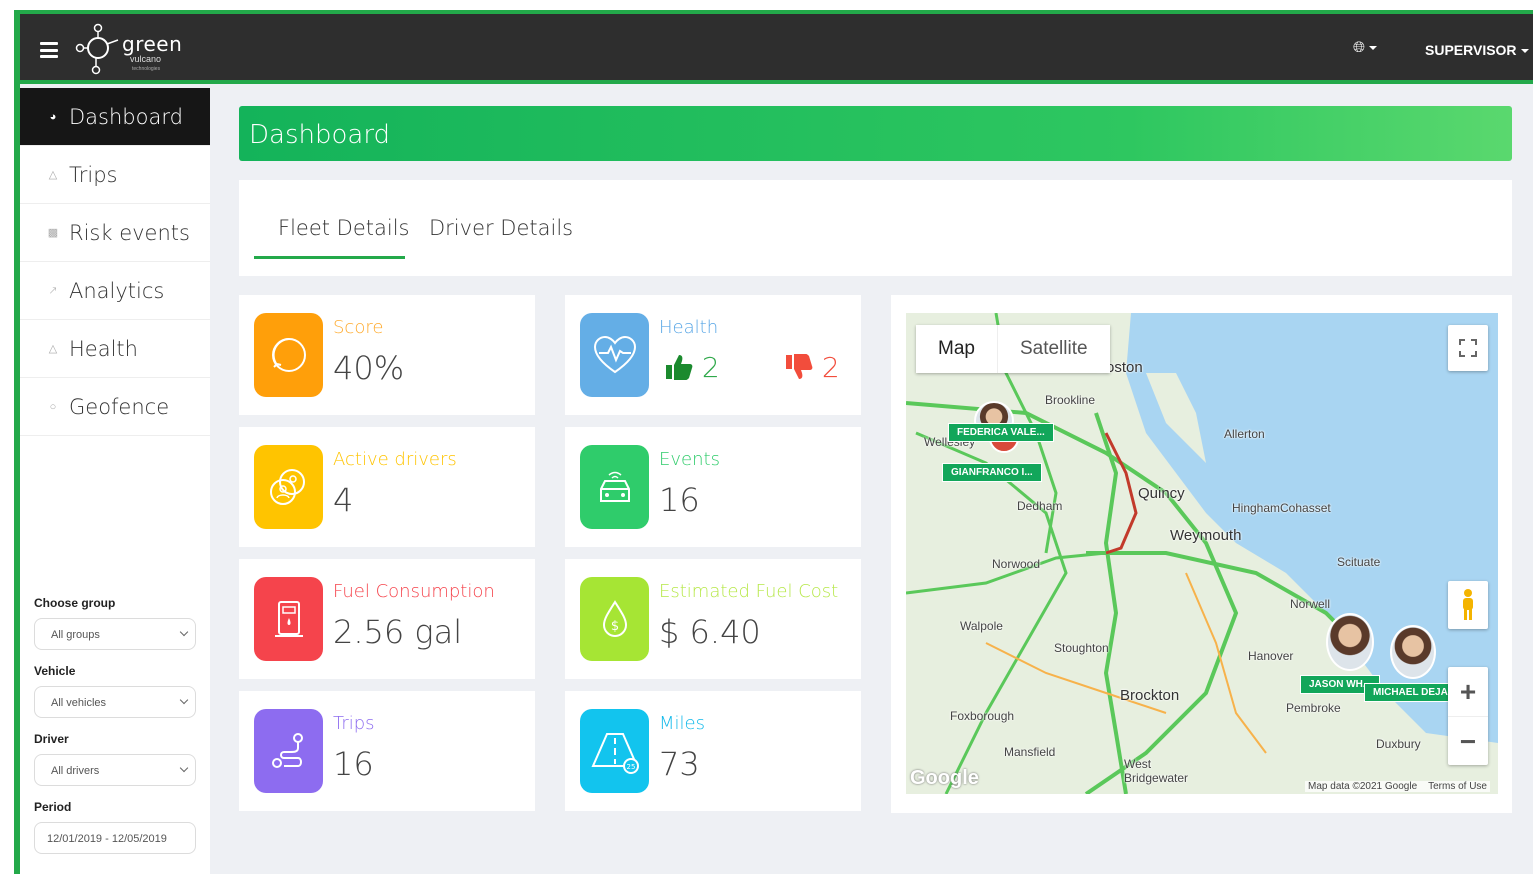 Image resolution: width=1533 pixels, height=874 pixels. I want to click on road-icon: △, so click(53, 174).